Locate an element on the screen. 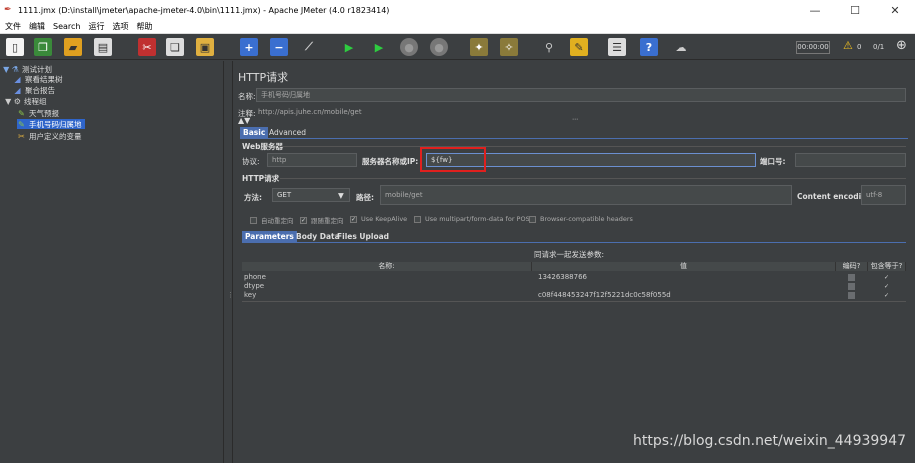  path-input: mobile/get is located at coordinates (586, 195).